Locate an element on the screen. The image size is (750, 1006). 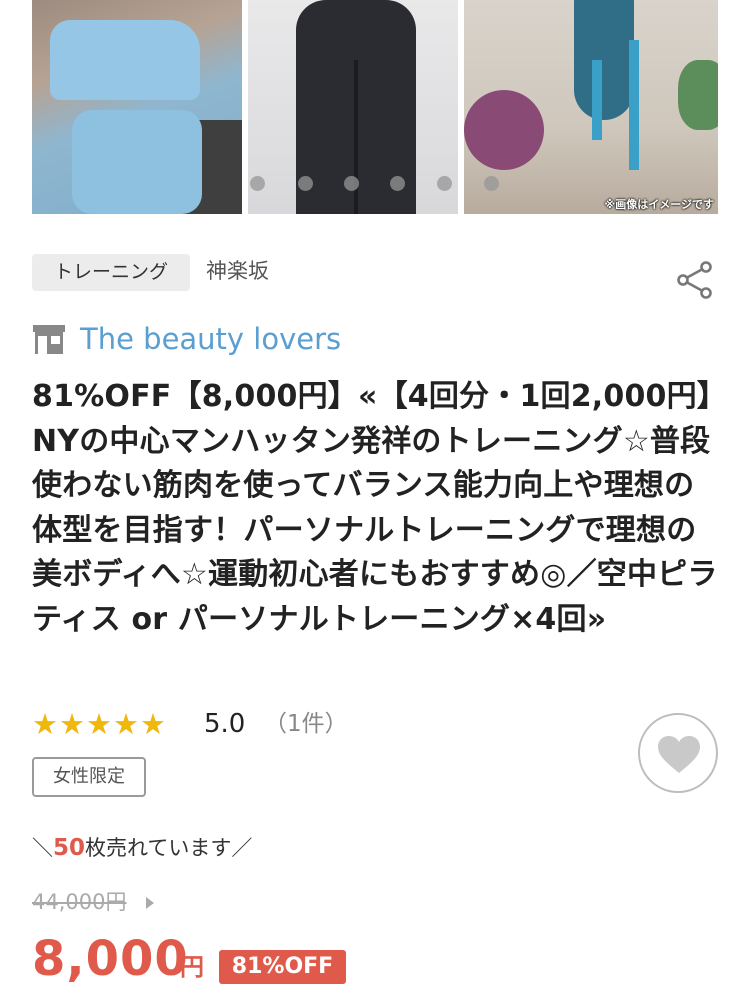
area-label: 神楽坂 is located at coordinates (237, 271).